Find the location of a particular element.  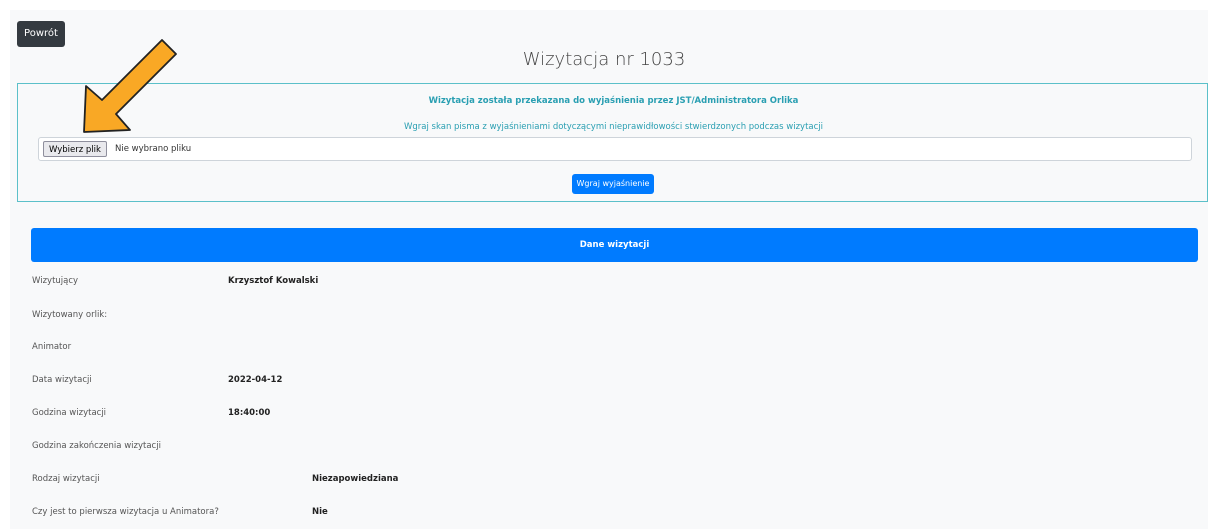

section-header-visit-data: Dane wizytacji is located at coordinates (614, 245).